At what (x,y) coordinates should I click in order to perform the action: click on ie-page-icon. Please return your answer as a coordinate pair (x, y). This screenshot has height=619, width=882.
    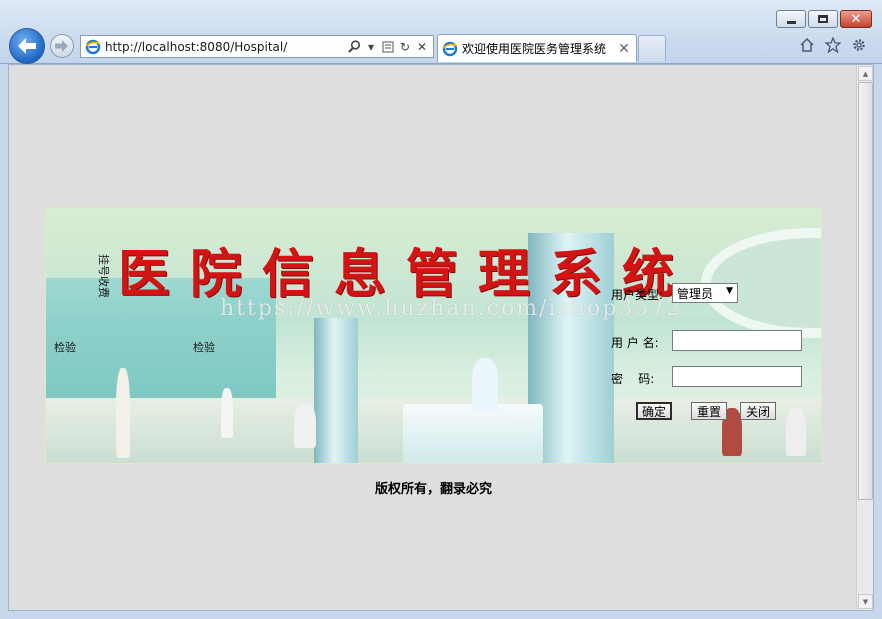
    Looking at the image, I should click on (93, 47).